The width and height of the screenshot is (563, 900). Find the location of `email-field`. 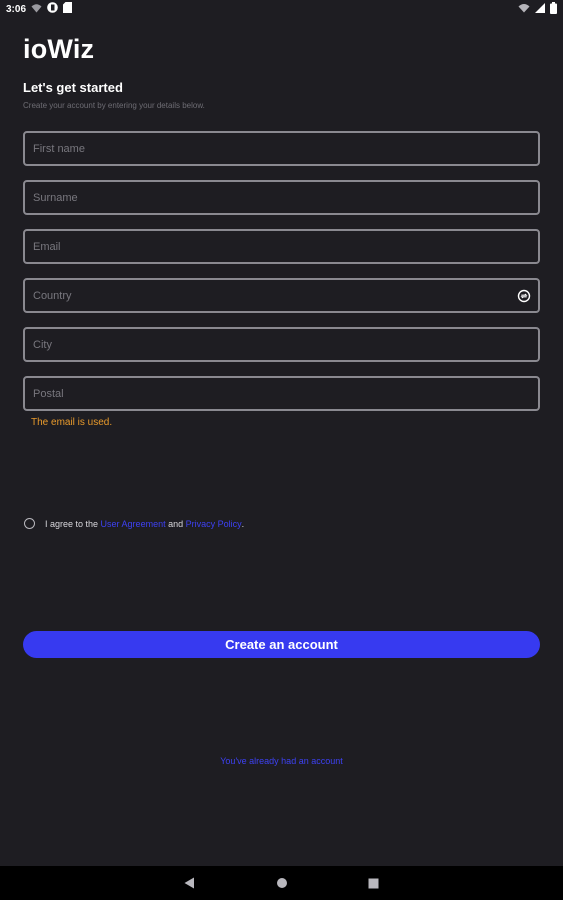

email-field is located at coordinates (281, 246).